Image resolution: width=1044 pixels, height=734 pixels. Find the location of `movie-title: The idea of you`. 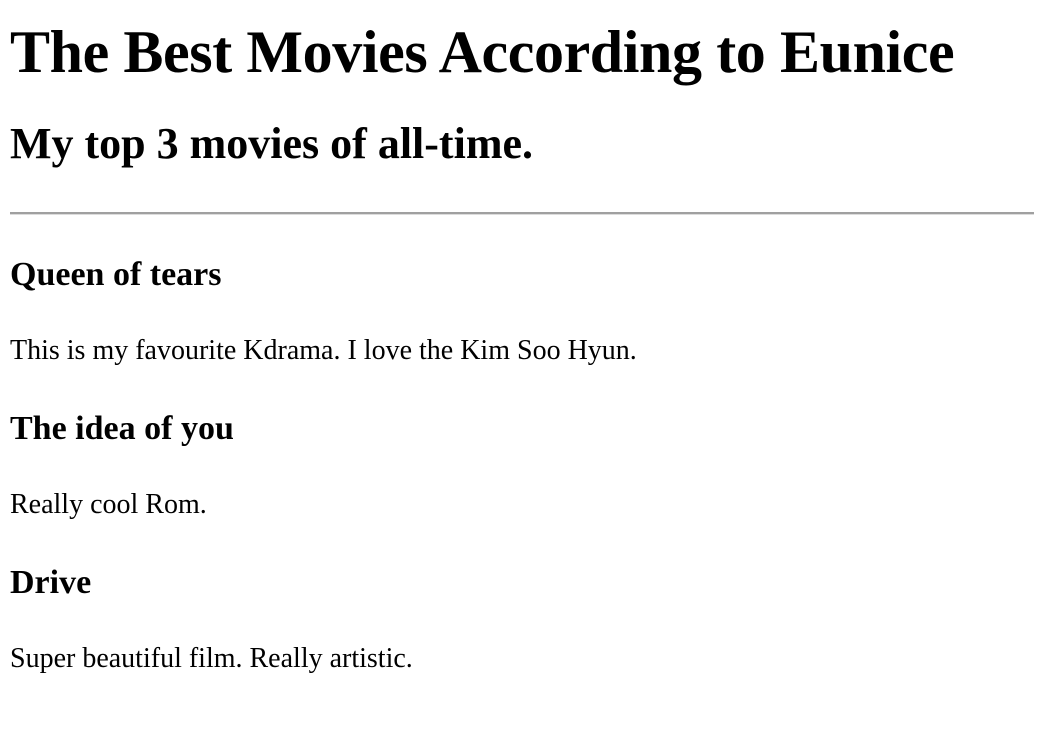

movie-title: The idea of you is located at coordinates (122, 428).